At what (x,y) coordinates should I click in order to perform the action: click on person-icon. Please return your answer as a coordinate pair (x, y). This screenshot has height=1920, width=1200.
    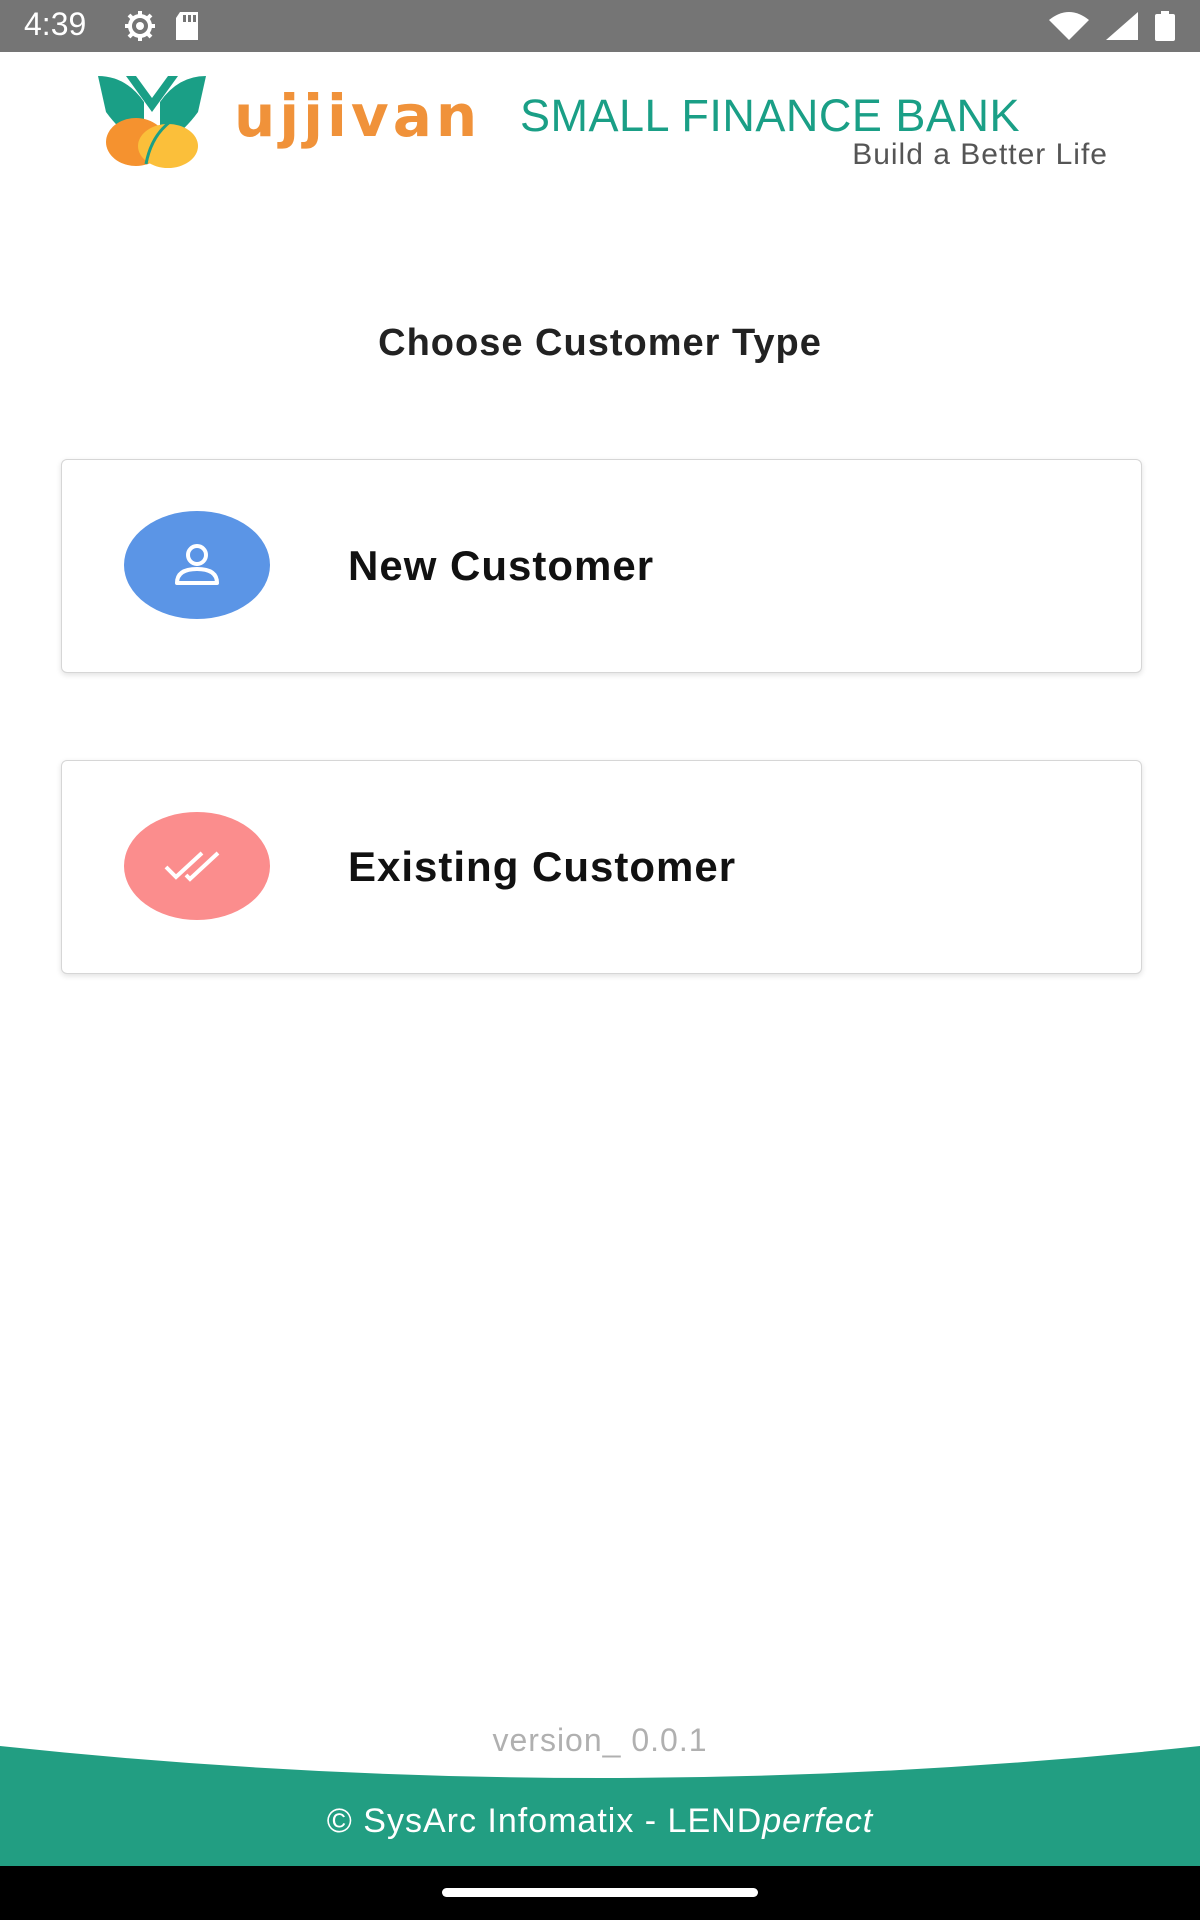
    Looking at the image, I should click on (197, 564).